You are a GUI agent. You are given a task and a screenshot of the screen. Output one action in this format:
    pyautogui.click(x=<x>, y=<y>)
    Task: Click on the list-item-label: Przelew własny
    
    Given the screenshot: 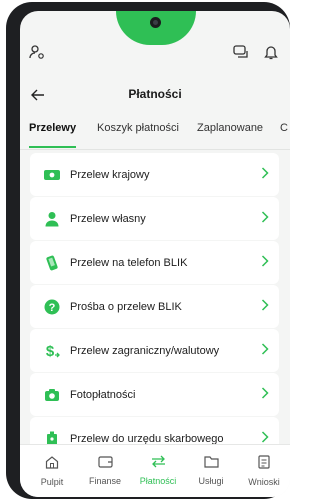 What is the action you would take?
    pyautogui.click(x=108, y=218)
    